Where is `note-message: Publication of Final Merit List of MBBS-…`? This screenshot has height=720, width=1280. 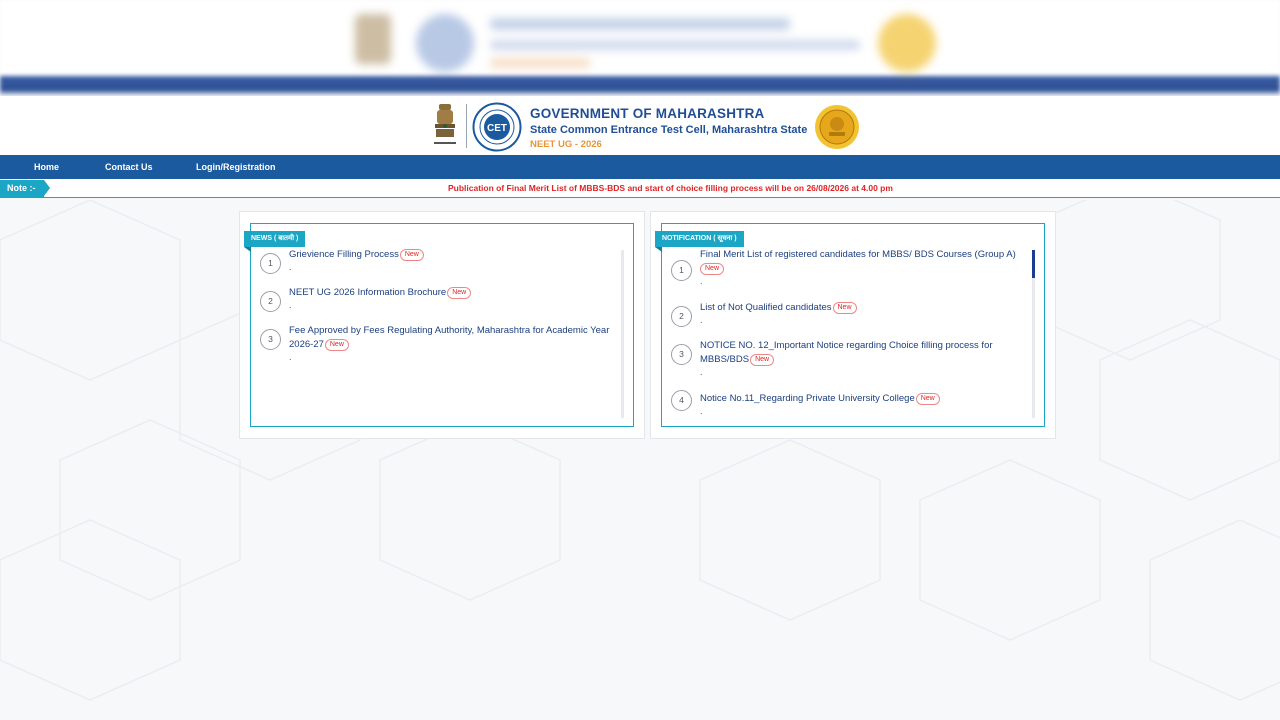
note-message: Publication of Final Merit List of MBBS-… is located at coordinates (670, 188).